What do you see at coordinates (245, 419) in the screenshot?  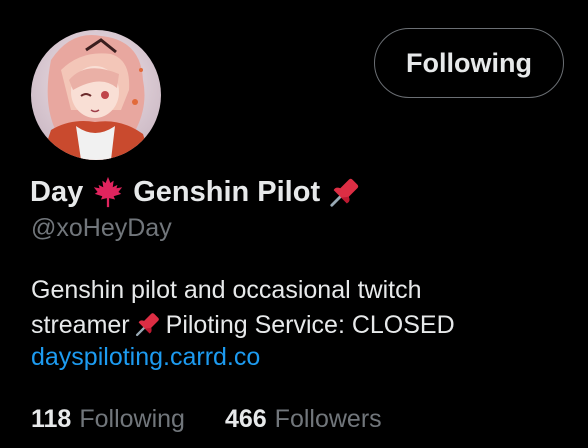 I see `followers-count: 466` at bounding box center [245, 419].